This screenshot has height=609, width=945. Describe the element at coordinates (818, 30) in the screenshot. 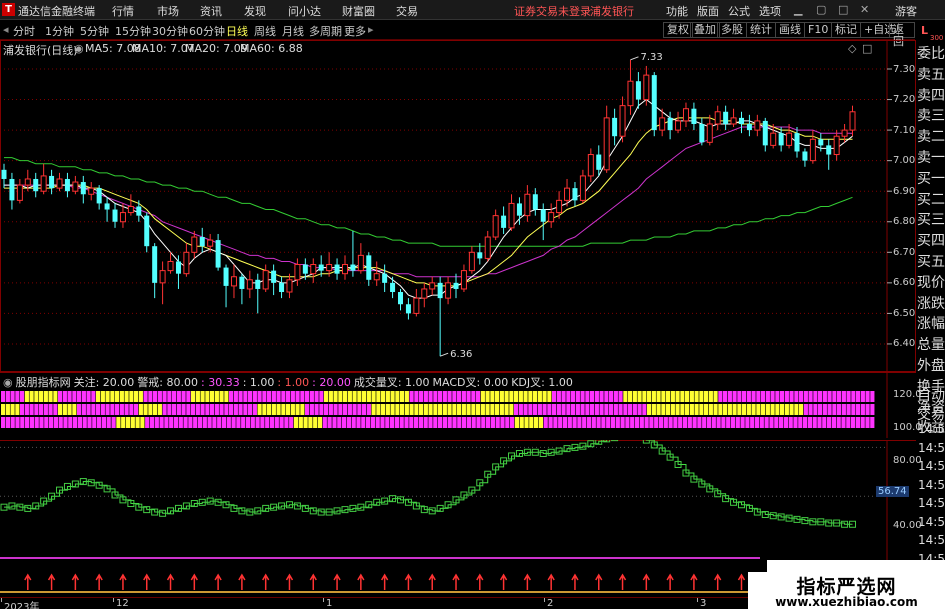

I see `f10-button: F10` at that location.